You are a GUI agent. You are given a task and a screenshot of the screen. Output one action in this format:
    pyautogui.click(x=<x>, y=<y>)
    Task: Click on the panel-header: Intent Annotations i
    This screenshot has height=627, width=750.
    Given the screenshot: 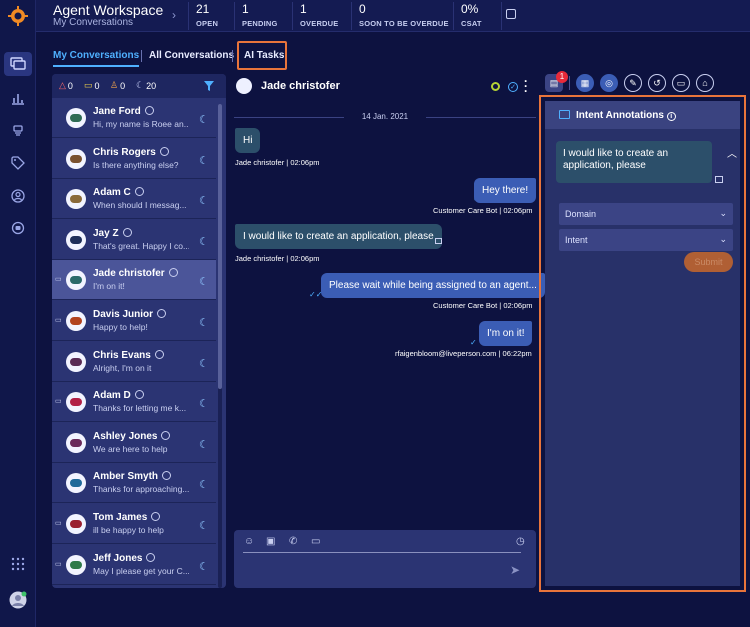 What is the action you would take?
    pyautogui.click(x=642, y=115)
    